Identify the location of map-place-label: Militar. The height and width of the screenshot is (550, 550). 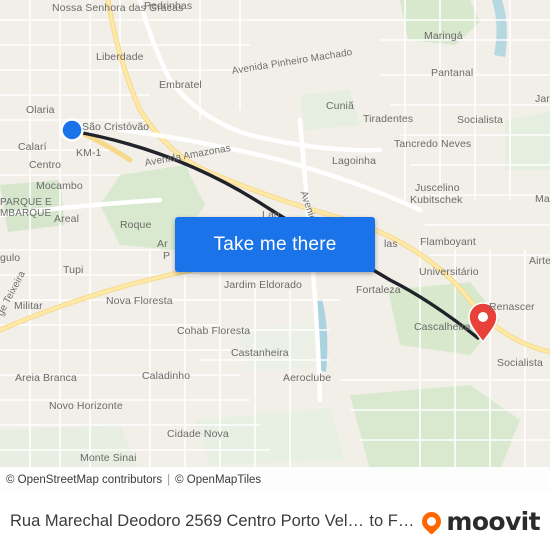
(28, 306).